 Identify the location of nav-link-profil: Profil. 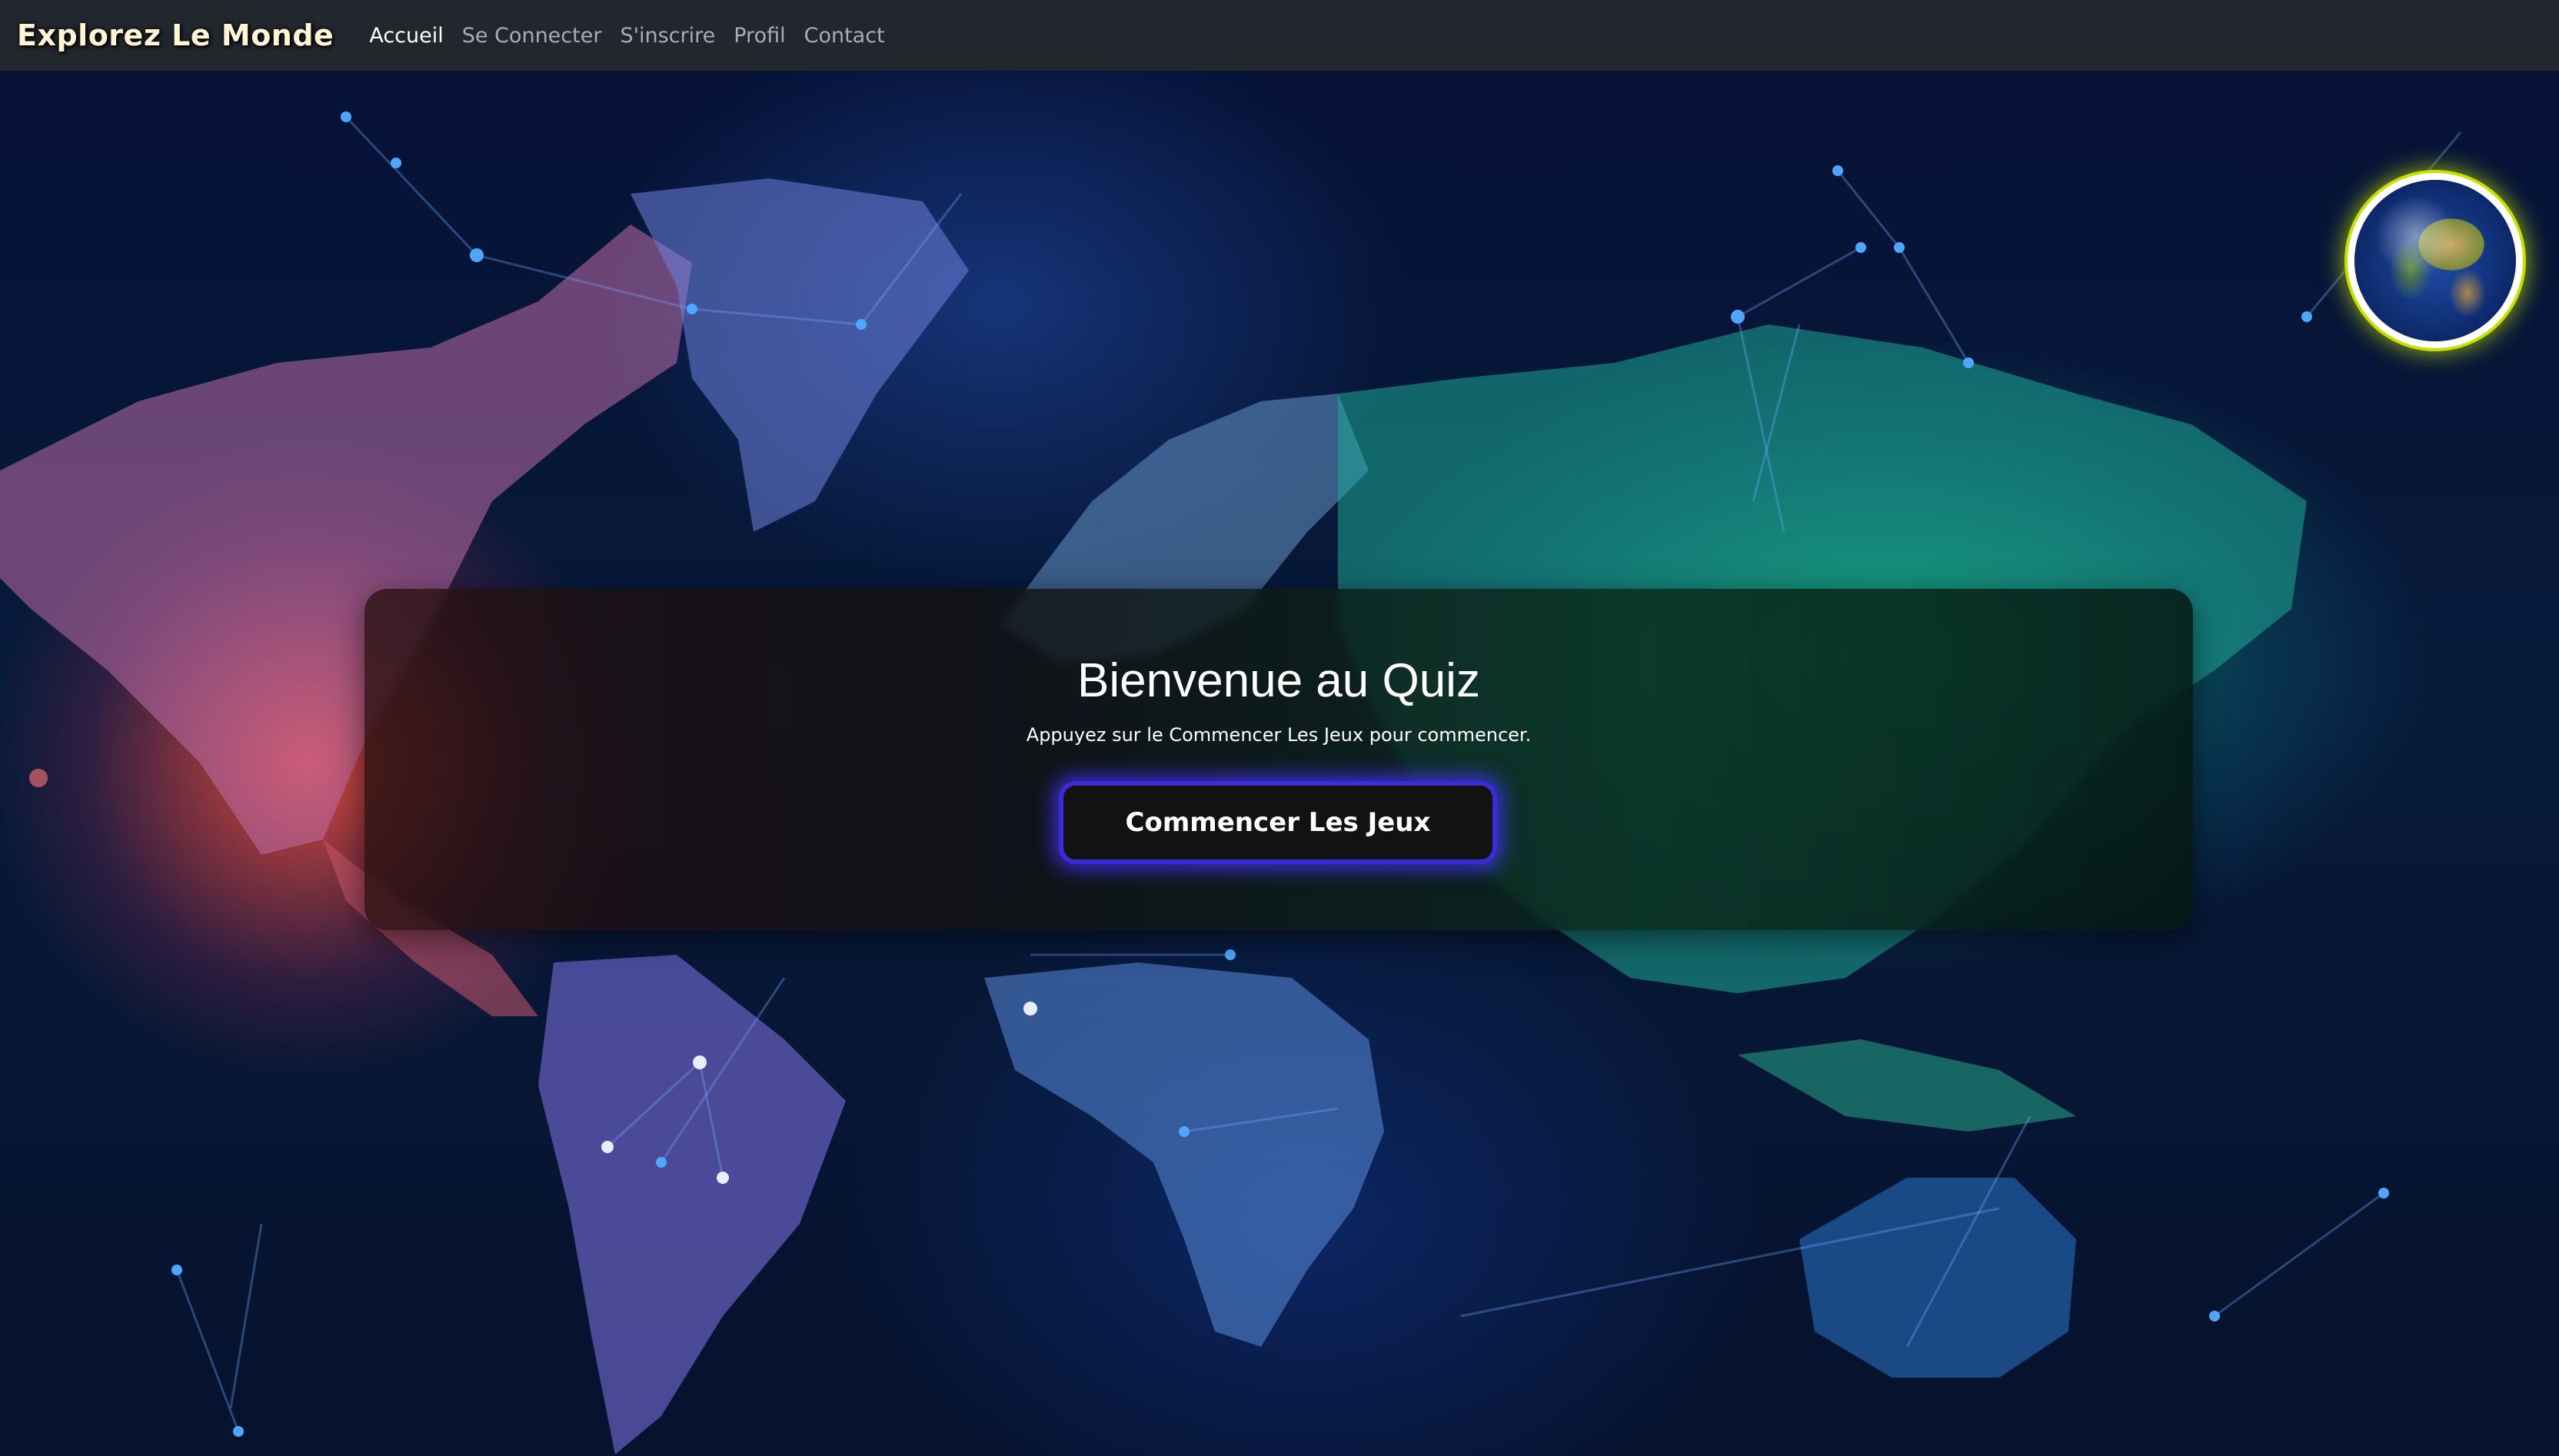
(759, 36).